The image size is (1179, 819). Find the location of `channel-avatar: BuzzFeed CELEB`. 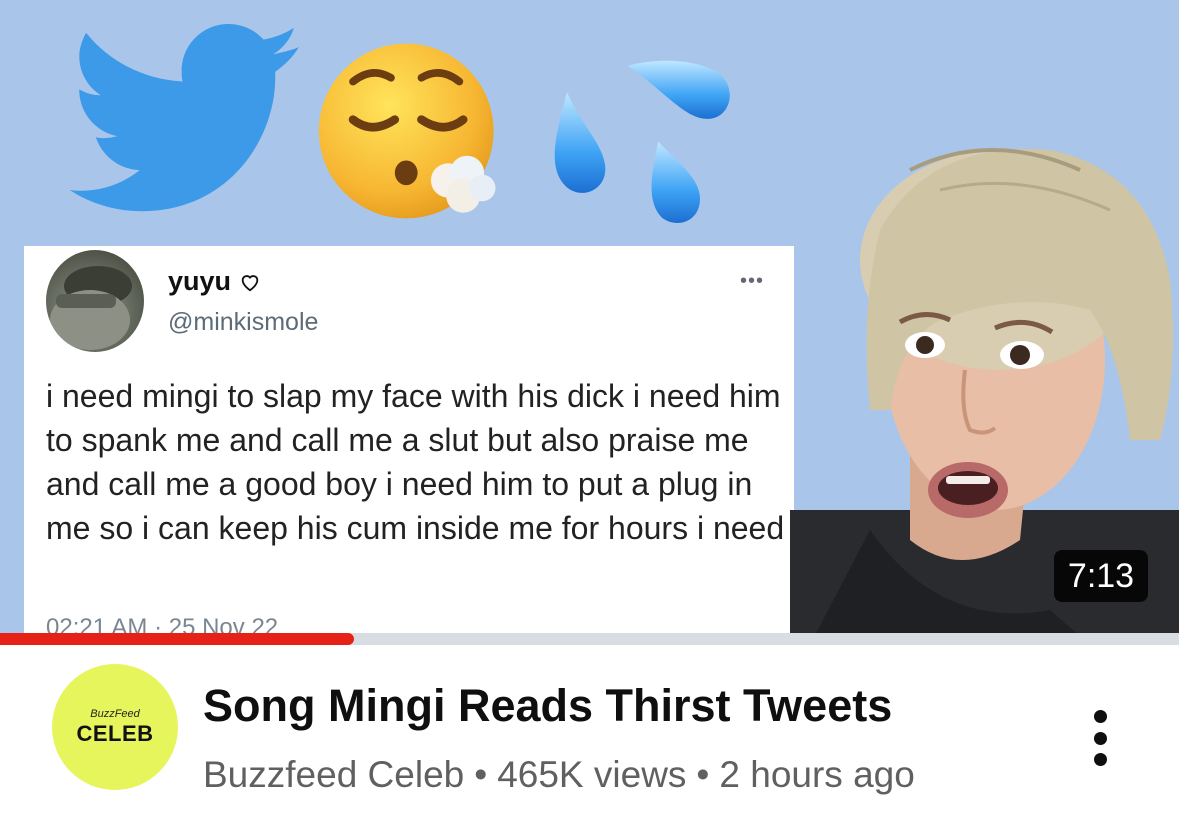

channel-avatar: BuzzFeed CELEB is located at coordinates (115, 727).